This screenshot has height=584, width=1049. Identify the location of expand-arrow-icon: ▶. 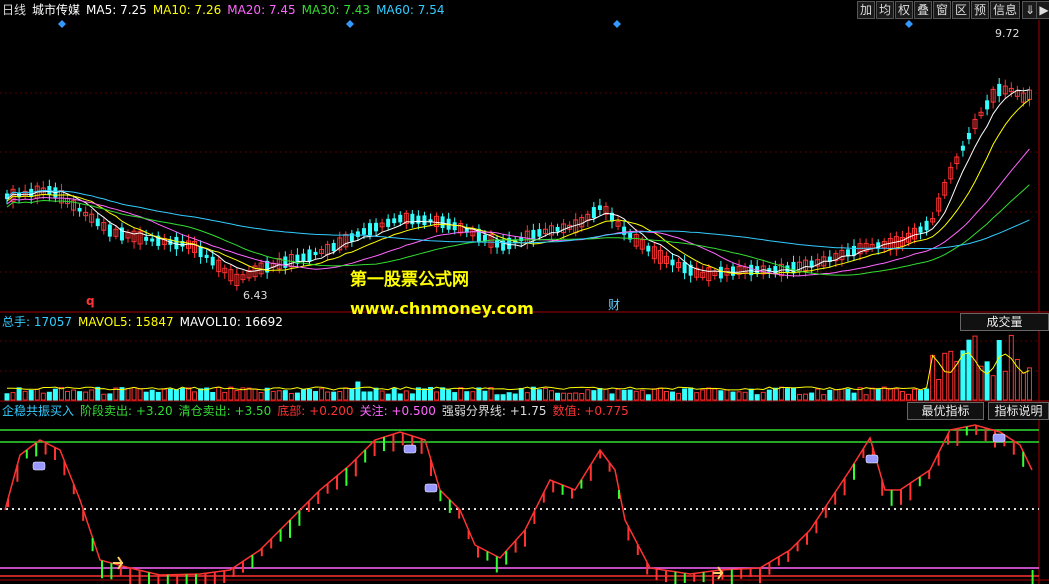
(1042, 10).